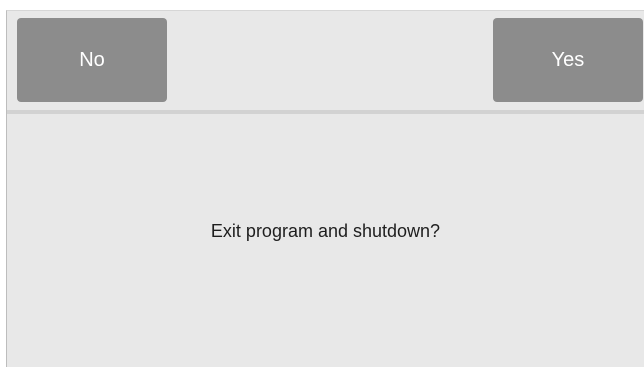 This screenshot has height=368, width=644. I want to click on no-button-label: No, so click(92, 59).